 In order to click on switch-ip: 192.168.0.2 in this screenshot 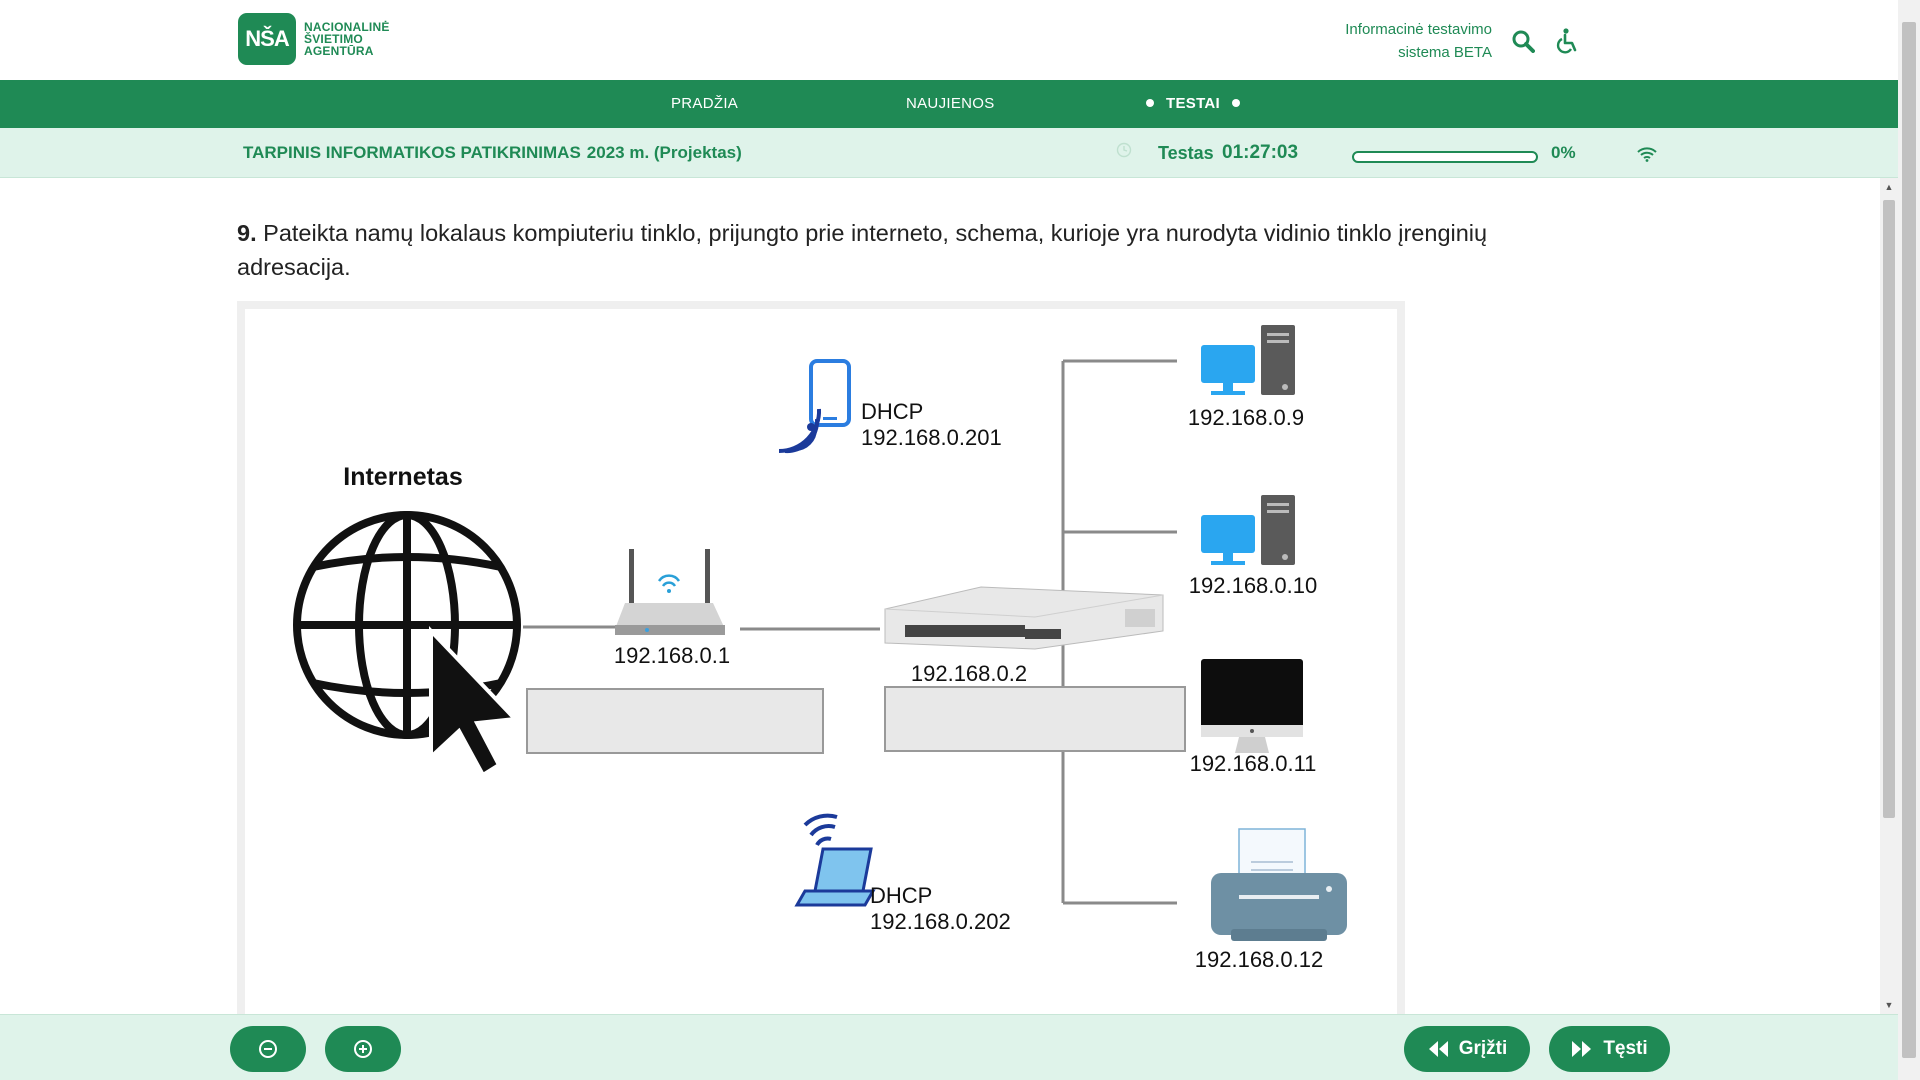, I will do `click(969, 673)`.